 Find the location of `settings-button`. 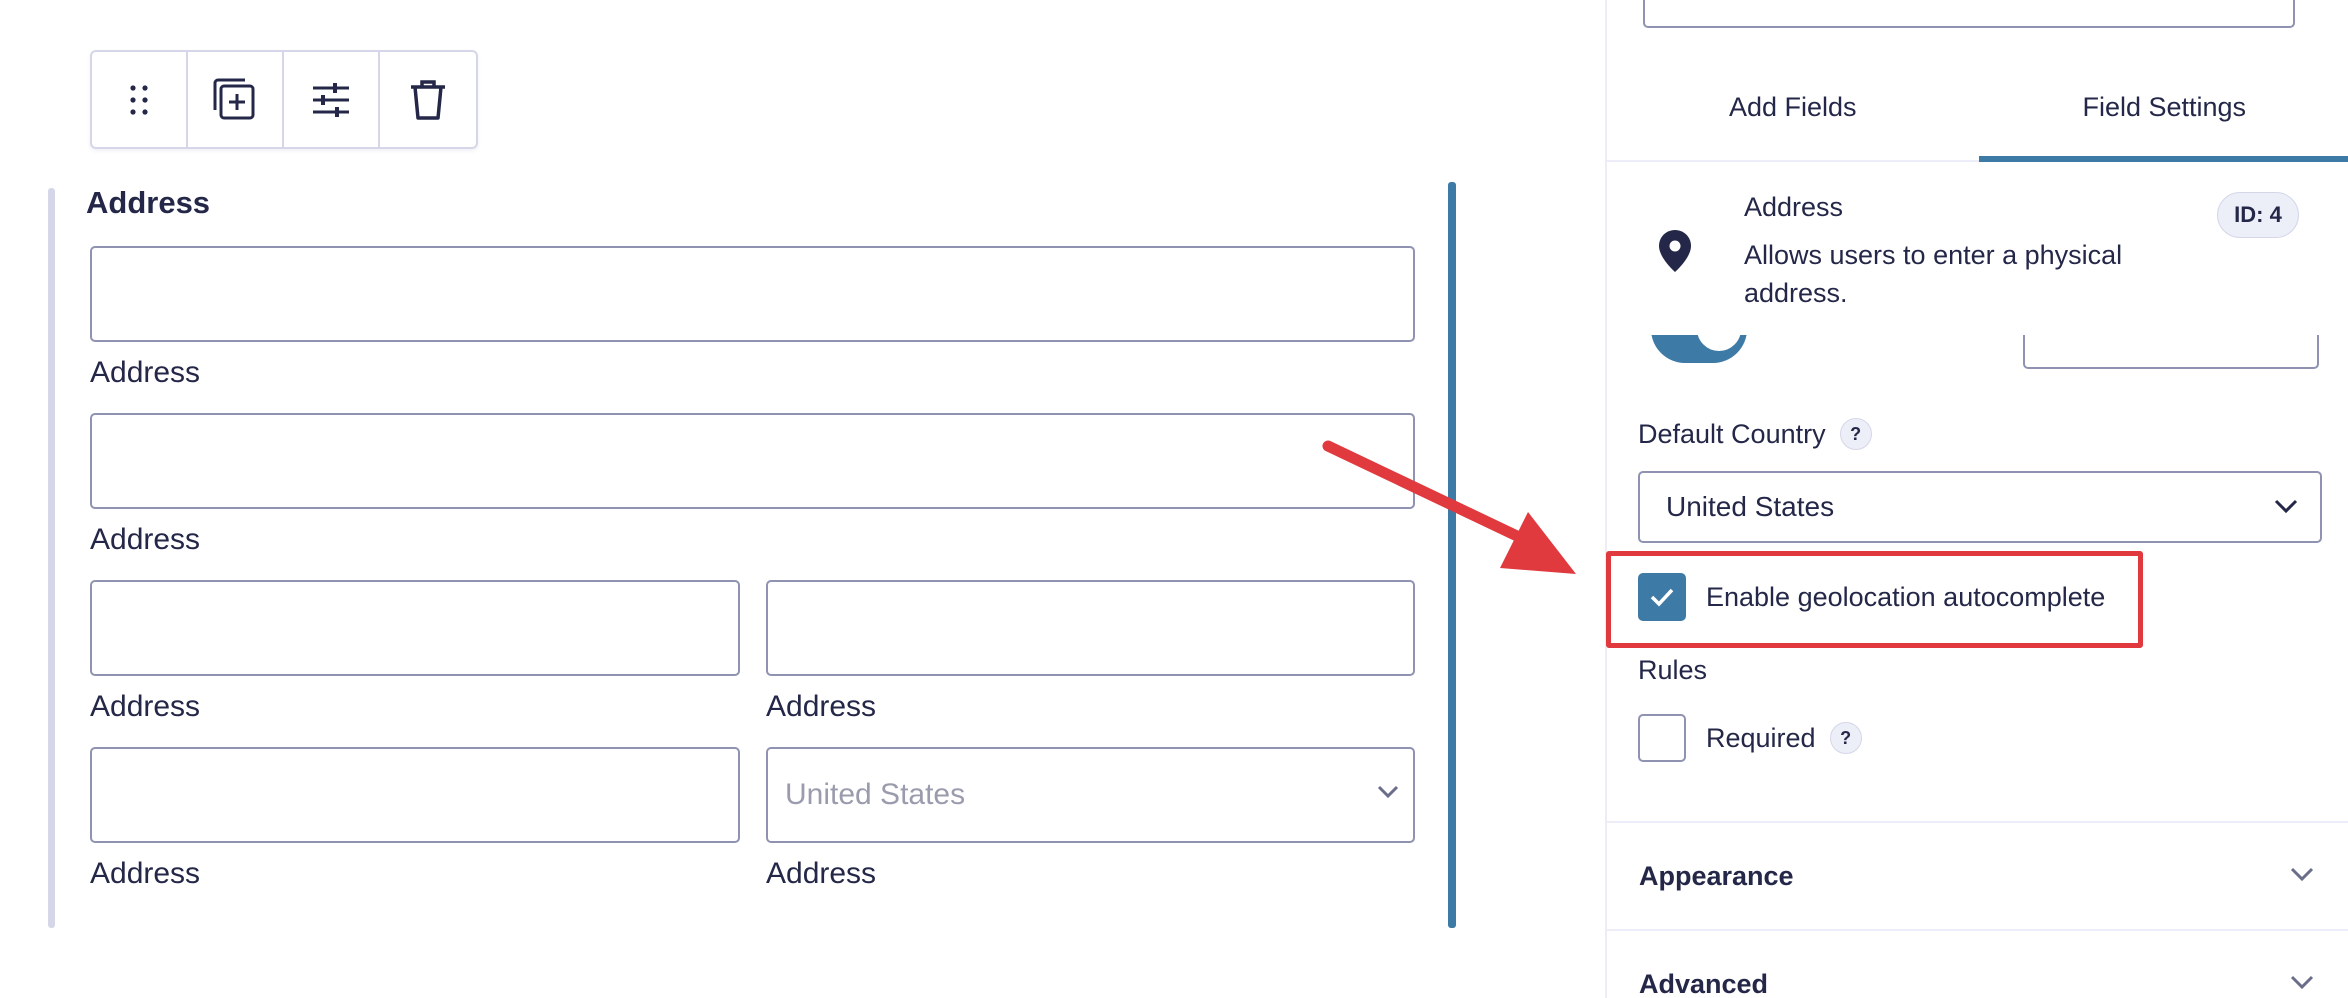

settings-button is located at coordinates (332, 99).